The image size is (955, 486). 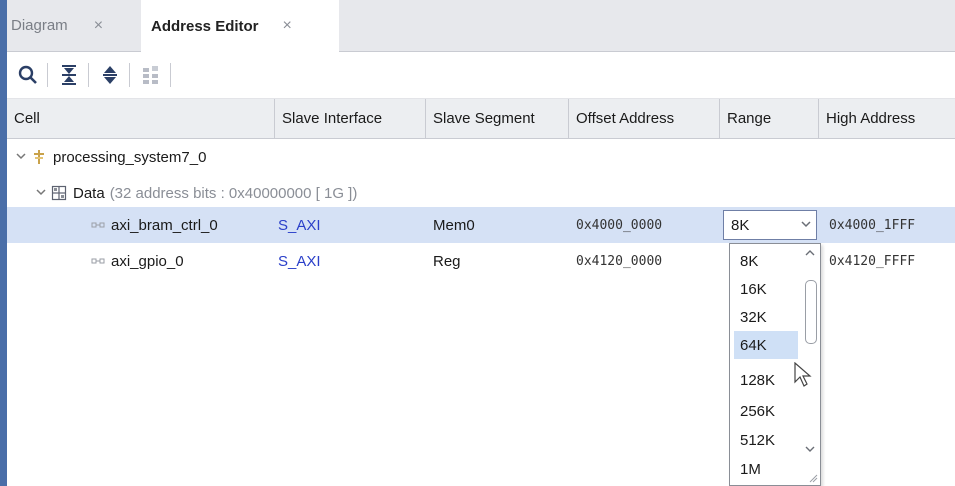 I want to click on range-select: 8K, so click(x=770, y=225).